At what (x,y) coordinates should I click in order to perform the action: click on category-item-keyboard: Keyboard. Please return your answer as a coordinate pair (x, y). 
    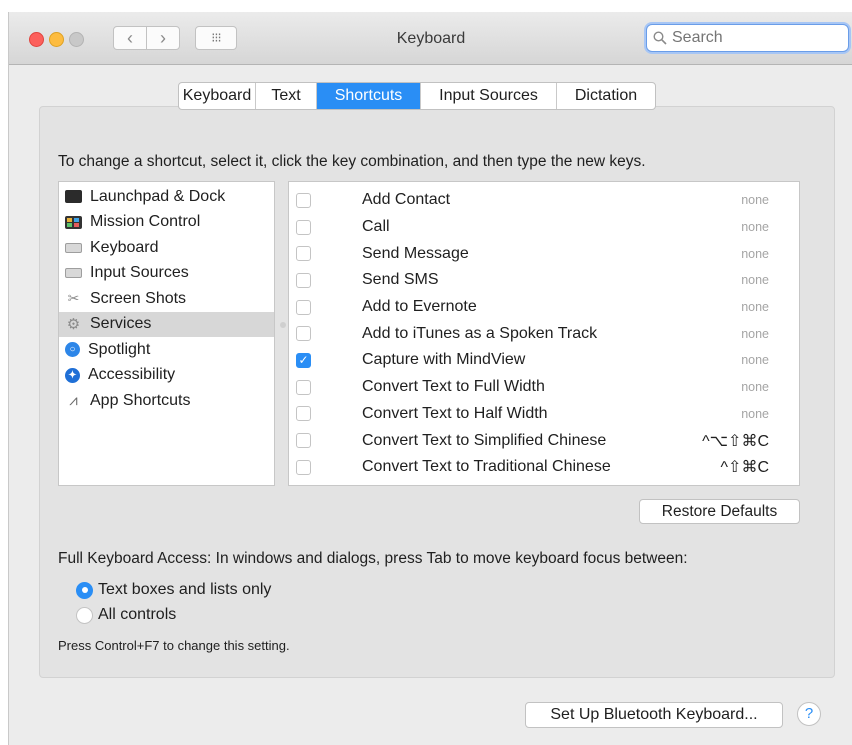
    Looking at the image, I should click on (166, 248).